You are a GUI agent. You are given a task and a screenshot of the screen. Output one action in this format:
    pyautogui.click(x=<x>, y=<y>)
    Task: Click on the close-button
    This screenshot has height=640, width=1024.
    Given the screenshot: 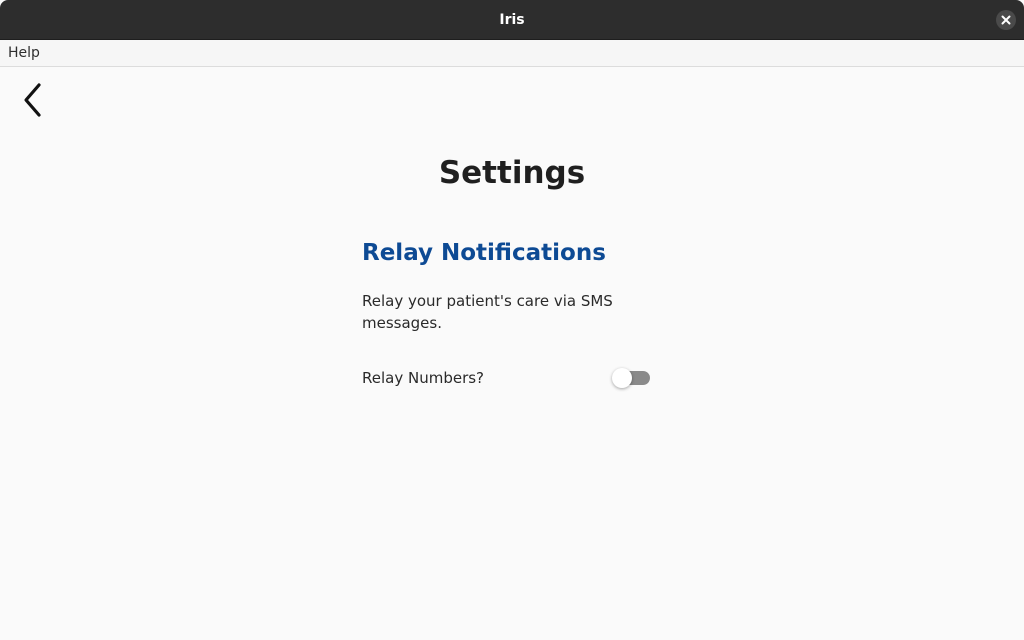 What is the action you would take?
    pyautogui.click(x=1006, y=20)
    